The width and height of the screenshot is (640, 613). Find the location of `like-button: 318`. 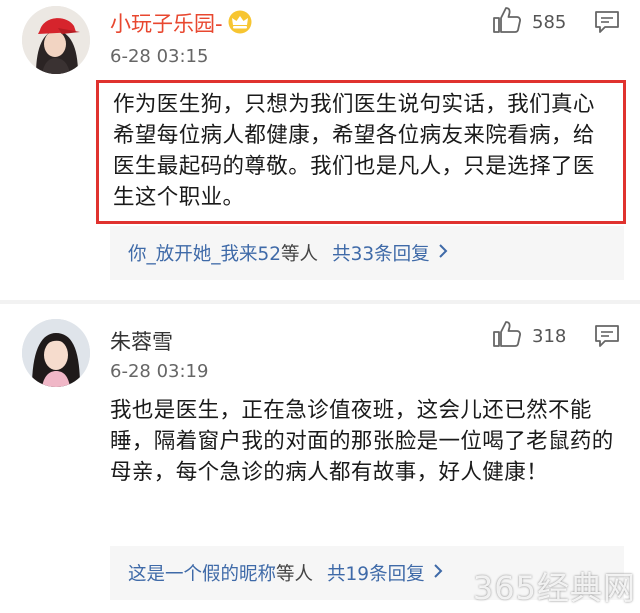

like-button: 318 is located at coordinates (529, 336).